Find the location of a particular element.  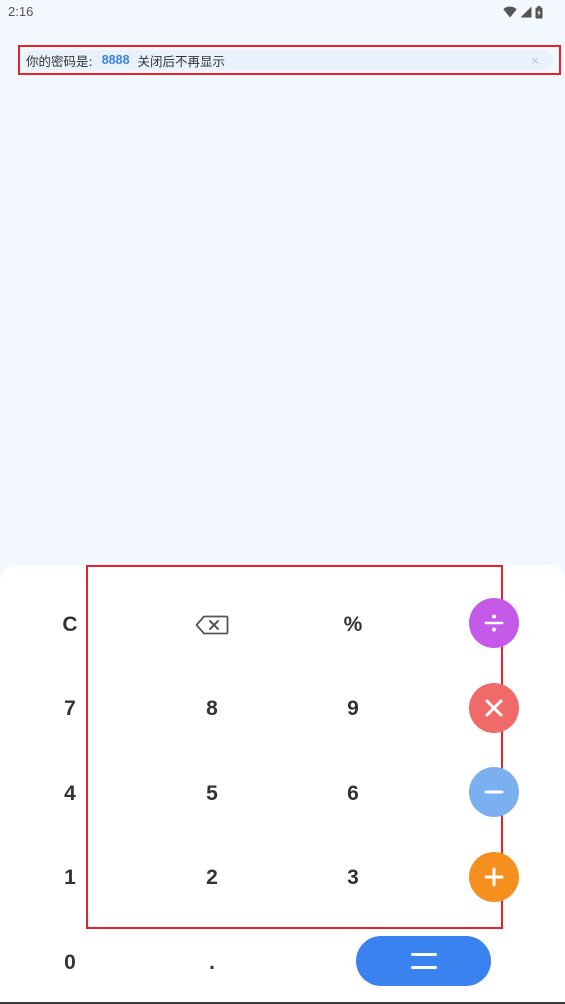

percent-button: % is located at coordinates (353, 625).